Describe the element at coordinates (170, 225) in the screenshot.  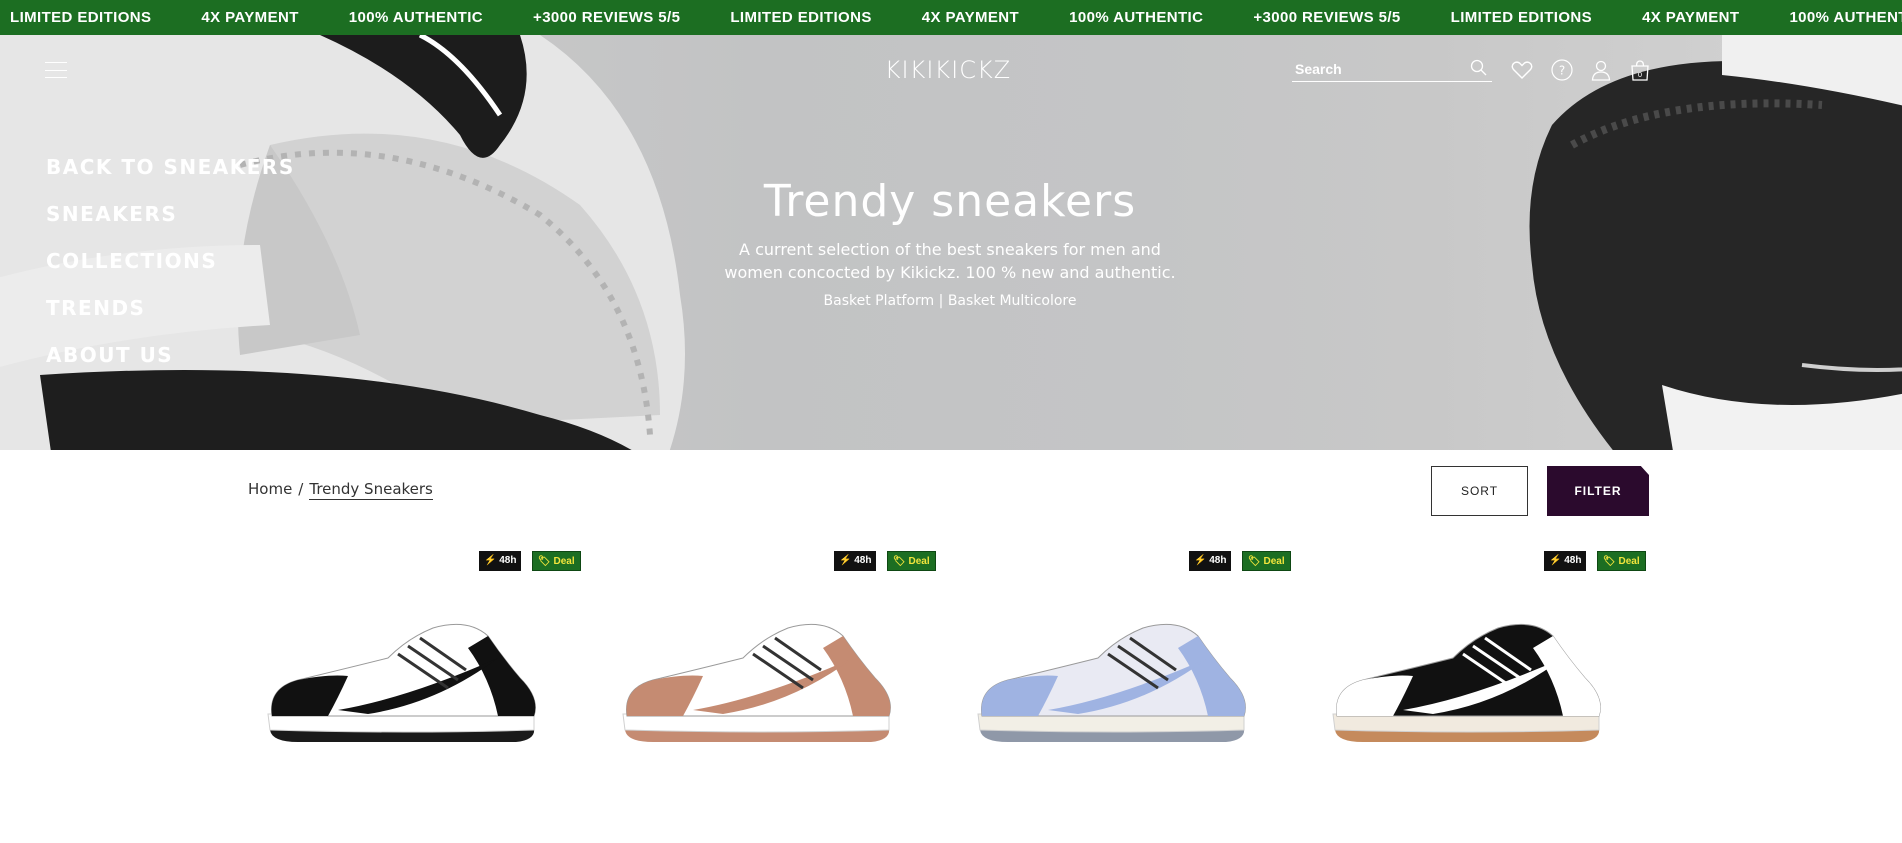
I see `nav-sneakers: SNEAKERS` at that location.